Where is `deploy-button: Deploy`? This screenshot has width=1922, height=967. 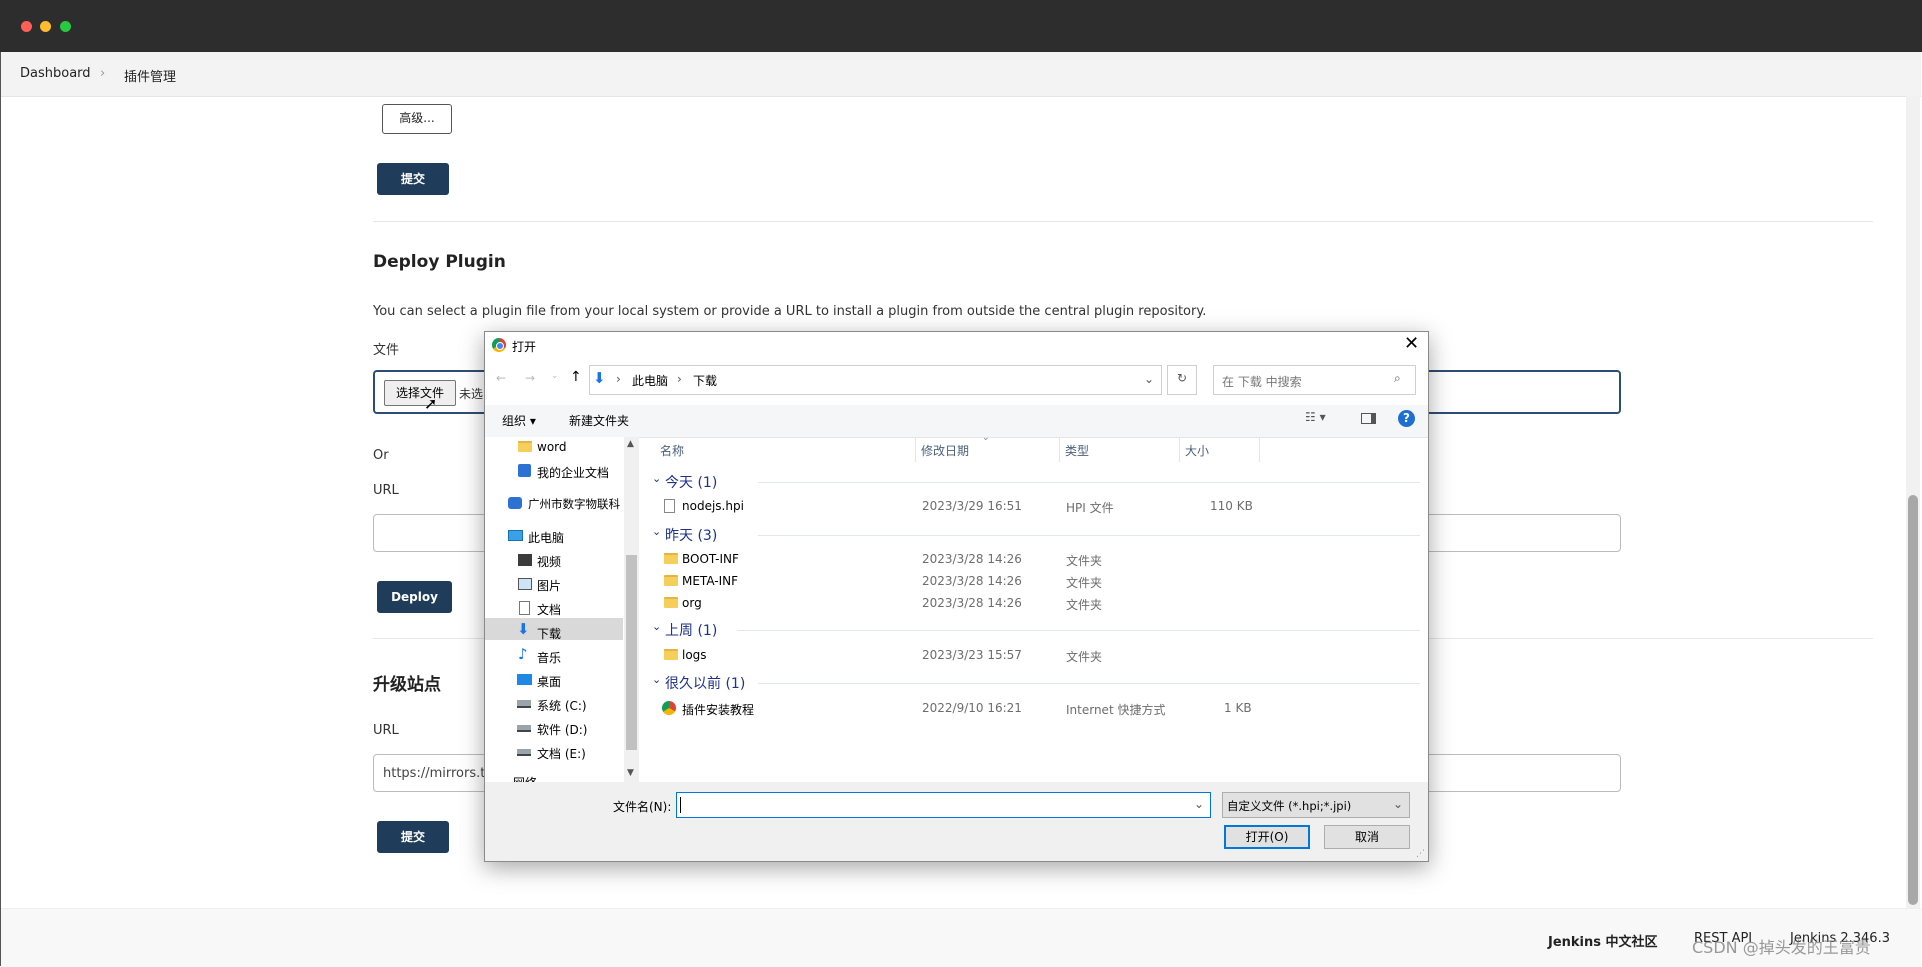 deploy-button: Deploy is located at coordinates (414, 597).